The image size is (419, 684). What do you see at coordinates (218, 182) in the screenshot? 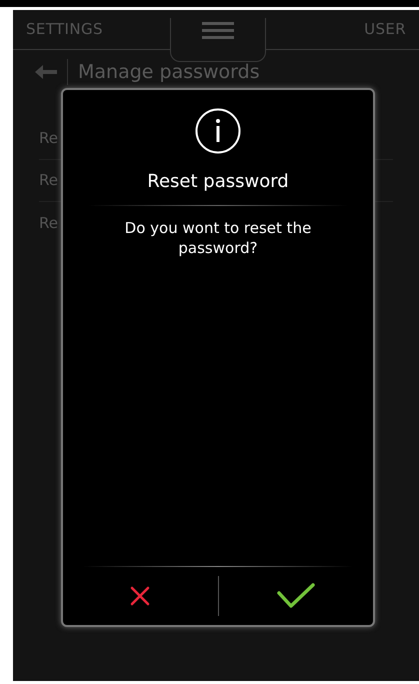
I see `dialog-title: Reset password` at bounding box center [218, 182].